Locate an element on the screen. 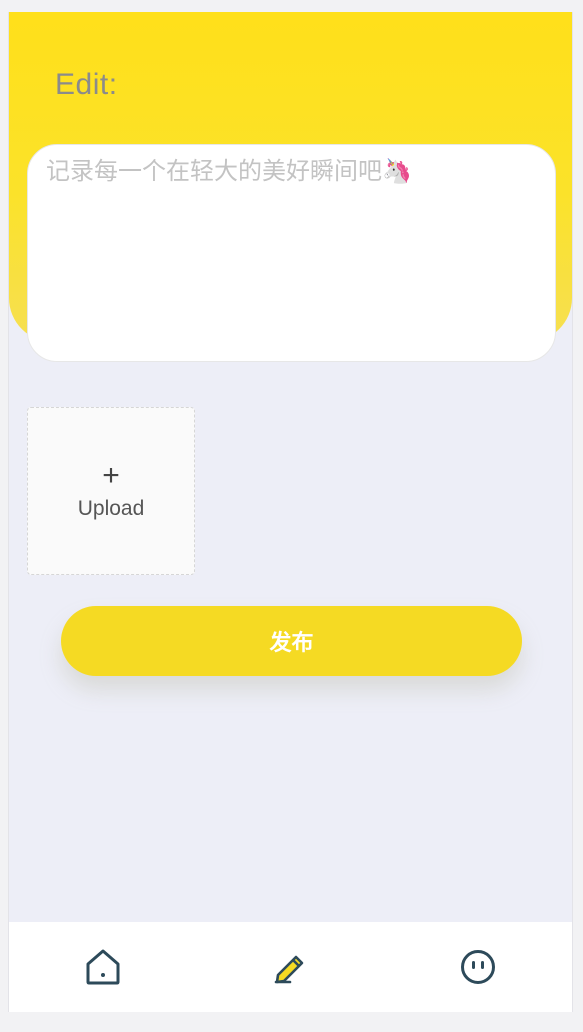 The height and width of the screenshot is (1032, 583). face-icon is located at coordinates (478, 967).